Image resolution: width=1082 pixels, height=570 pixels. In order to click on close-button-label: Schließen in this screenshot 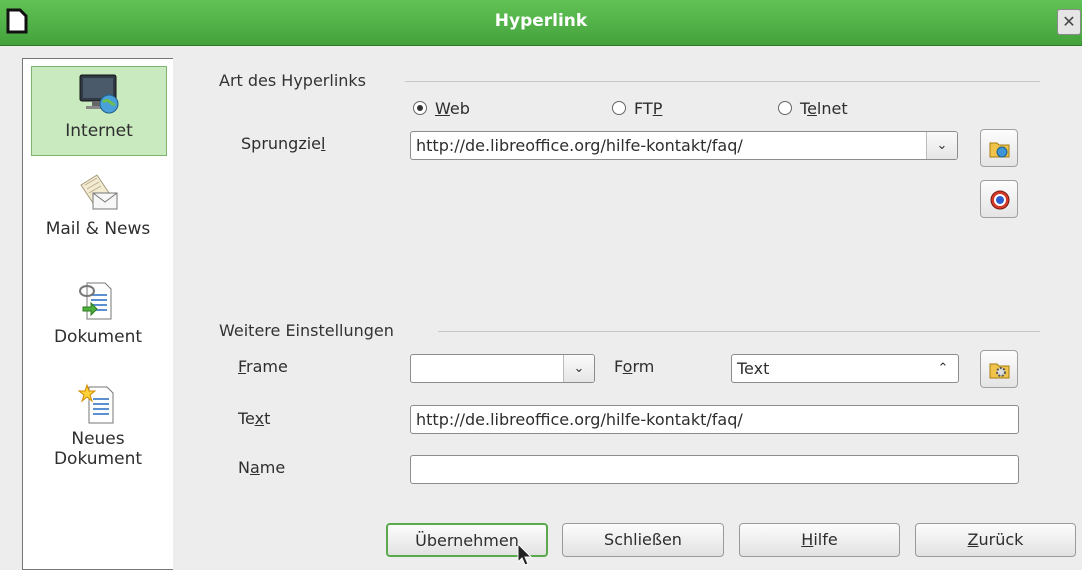, I will do `click(643, 539)`.